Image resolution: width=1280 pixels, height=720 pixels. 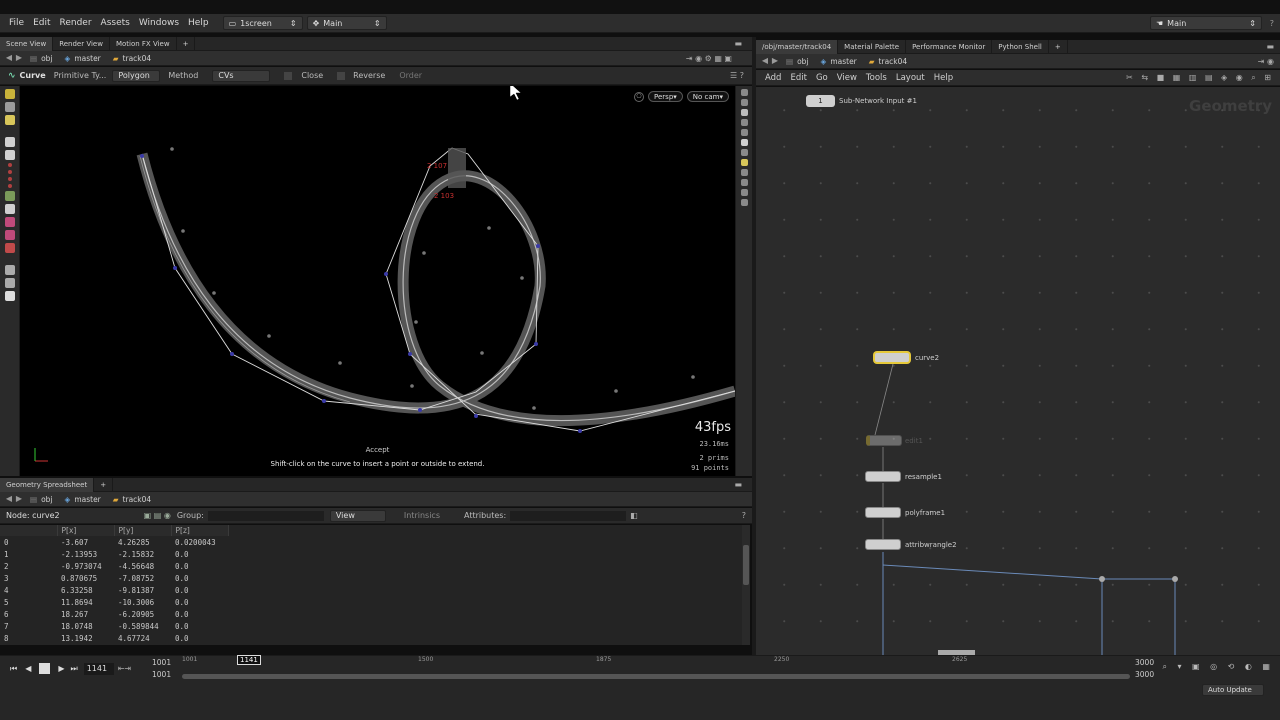 What do you see at coordinates (9, 270) in the screenshot?
I see `pose-tool-icon` at bounding box center [9, 270].